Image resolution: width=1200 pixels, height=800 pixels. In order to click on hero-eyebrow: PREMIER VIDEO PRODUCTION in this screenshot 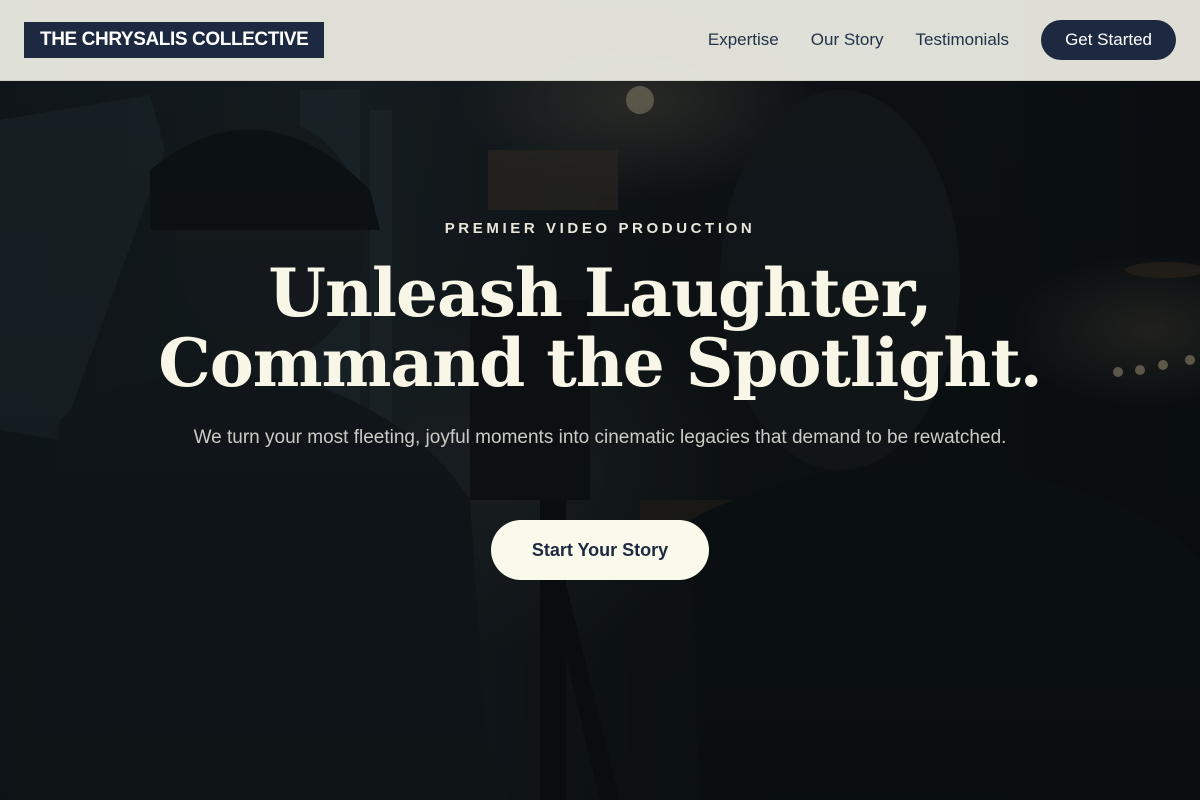, I will do `click(600, 228)`.